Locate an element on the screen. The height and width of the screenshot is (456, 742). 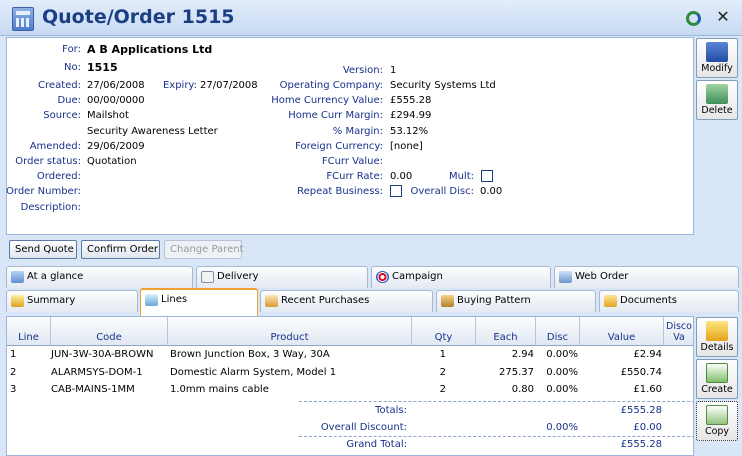
due-label: Due: is located at coordinates (69, 100).